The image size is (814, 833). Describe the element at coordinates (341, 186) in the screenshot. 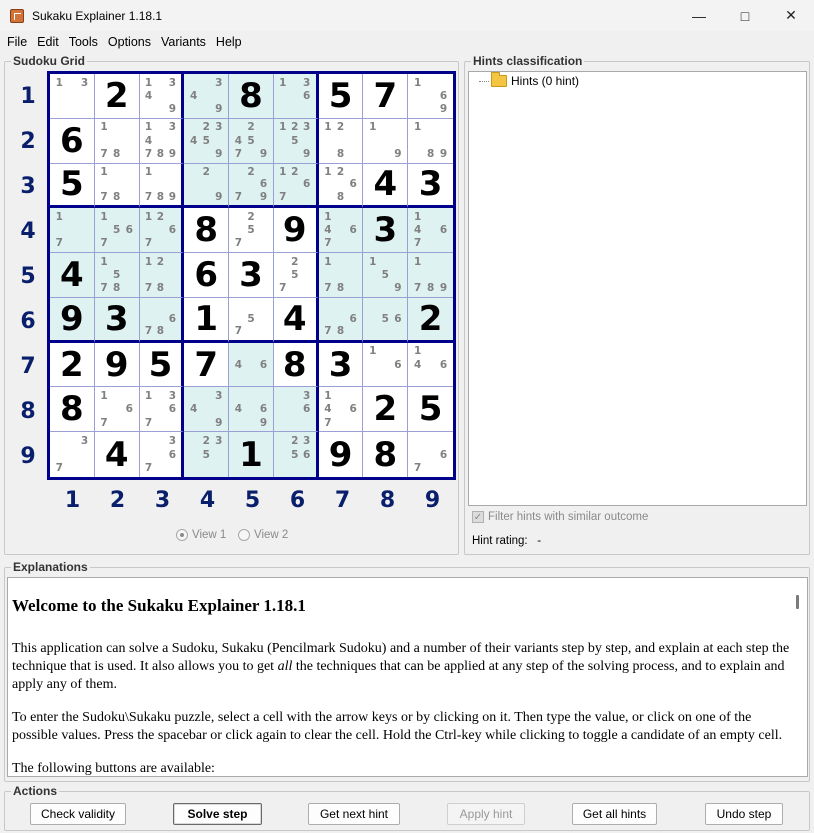

I see `sudoku-cell-r3c7: 1268` at that location.